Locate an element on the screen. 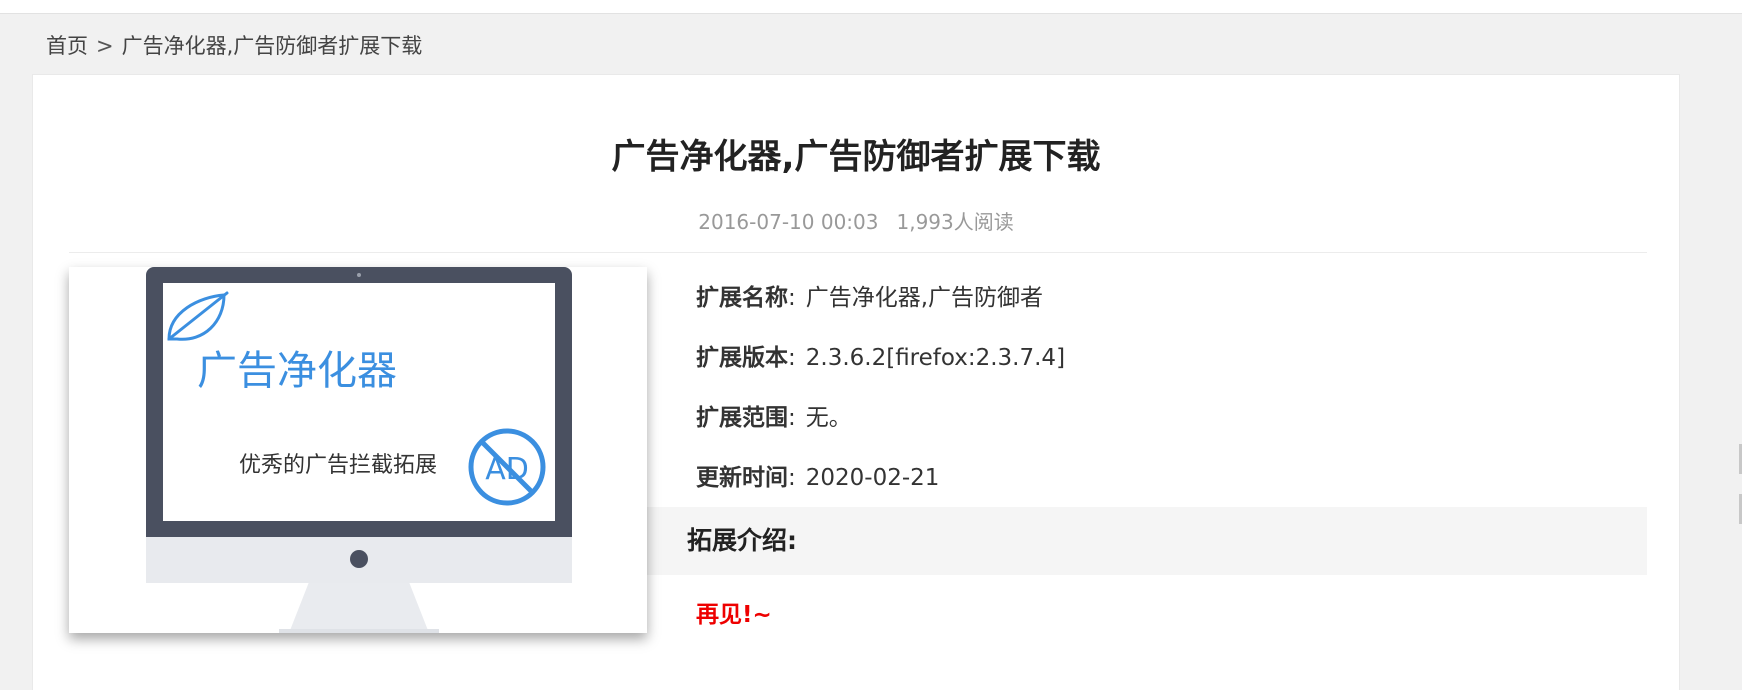 The image size is (1742, 690). top-bar is located at coordinates (871, 7).